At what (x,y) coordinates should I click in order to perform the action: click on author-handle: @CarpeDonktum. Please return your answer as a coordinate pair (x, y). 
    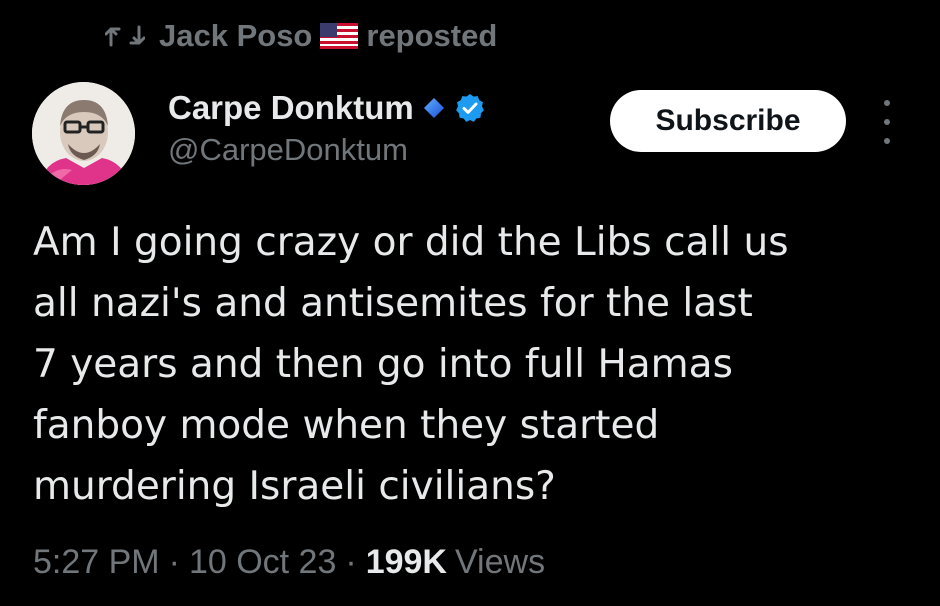
    Looking at the image, I should click on (327, 150).